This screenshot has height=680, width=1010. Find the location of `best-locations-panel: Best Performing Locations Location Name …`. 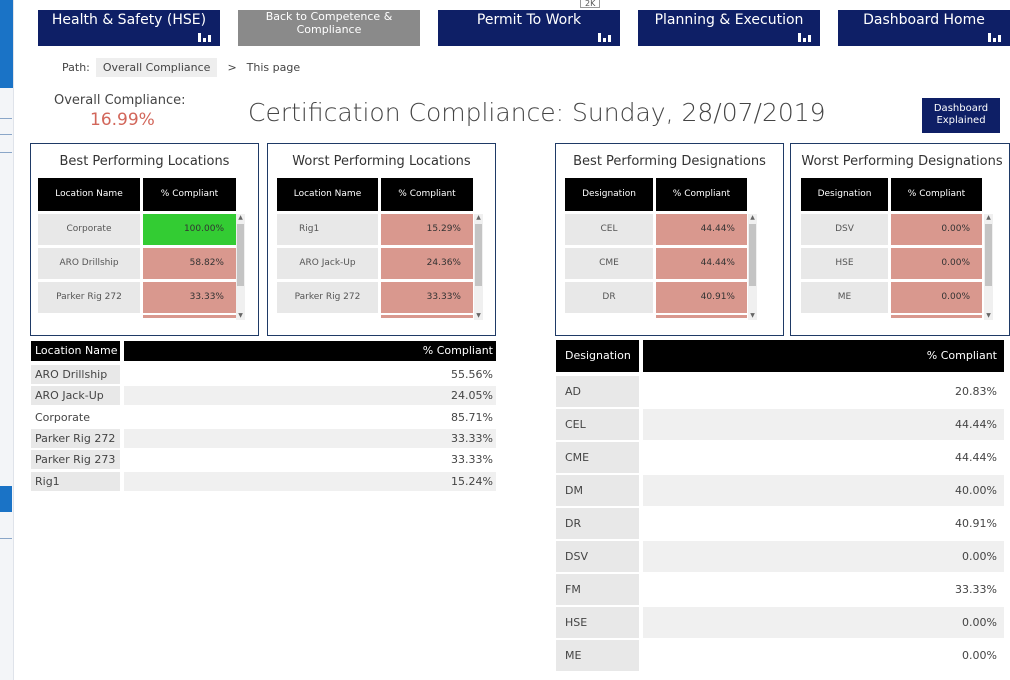

best-locations-panel: Best Performing Locations Location Name … is located at coordinates (144, 239).